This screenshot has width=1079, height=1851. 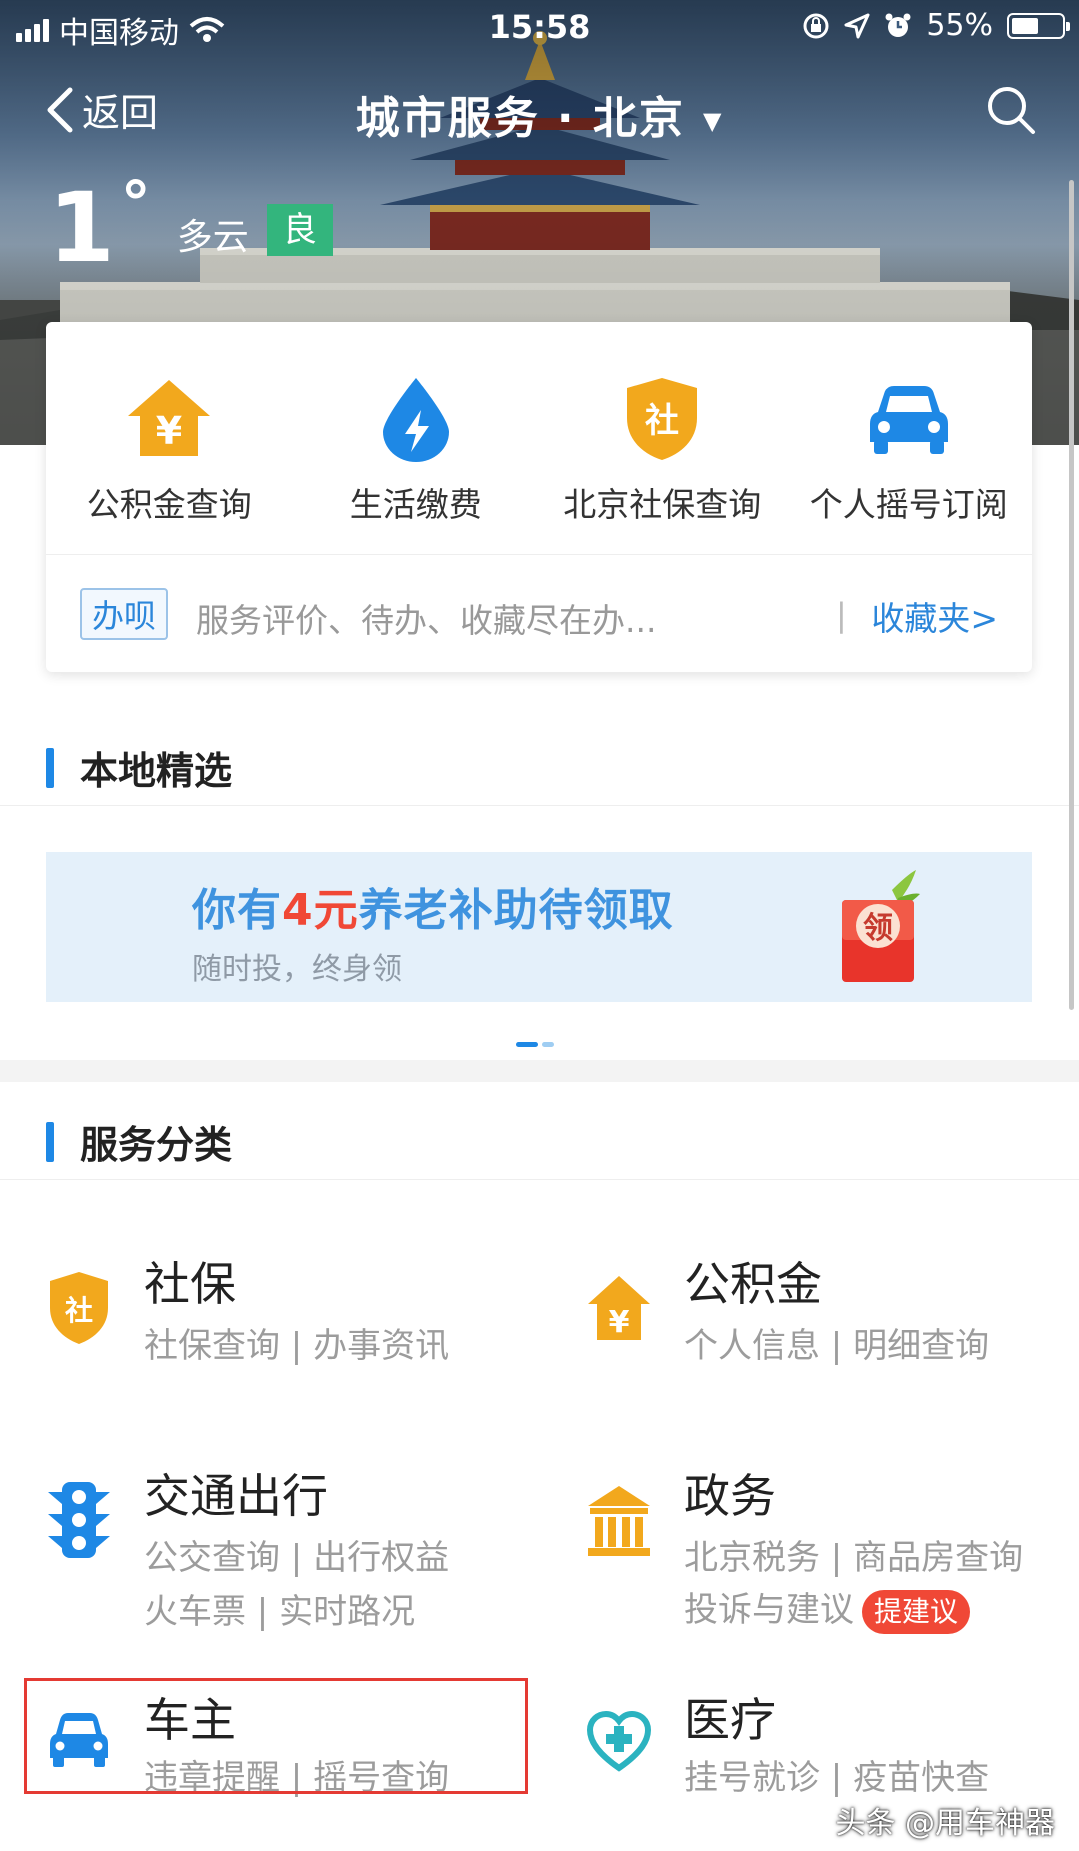 I want to click on category-medical: 医疗 挂号就诊 | 疫苗快查, so click(x=821, y=1745).